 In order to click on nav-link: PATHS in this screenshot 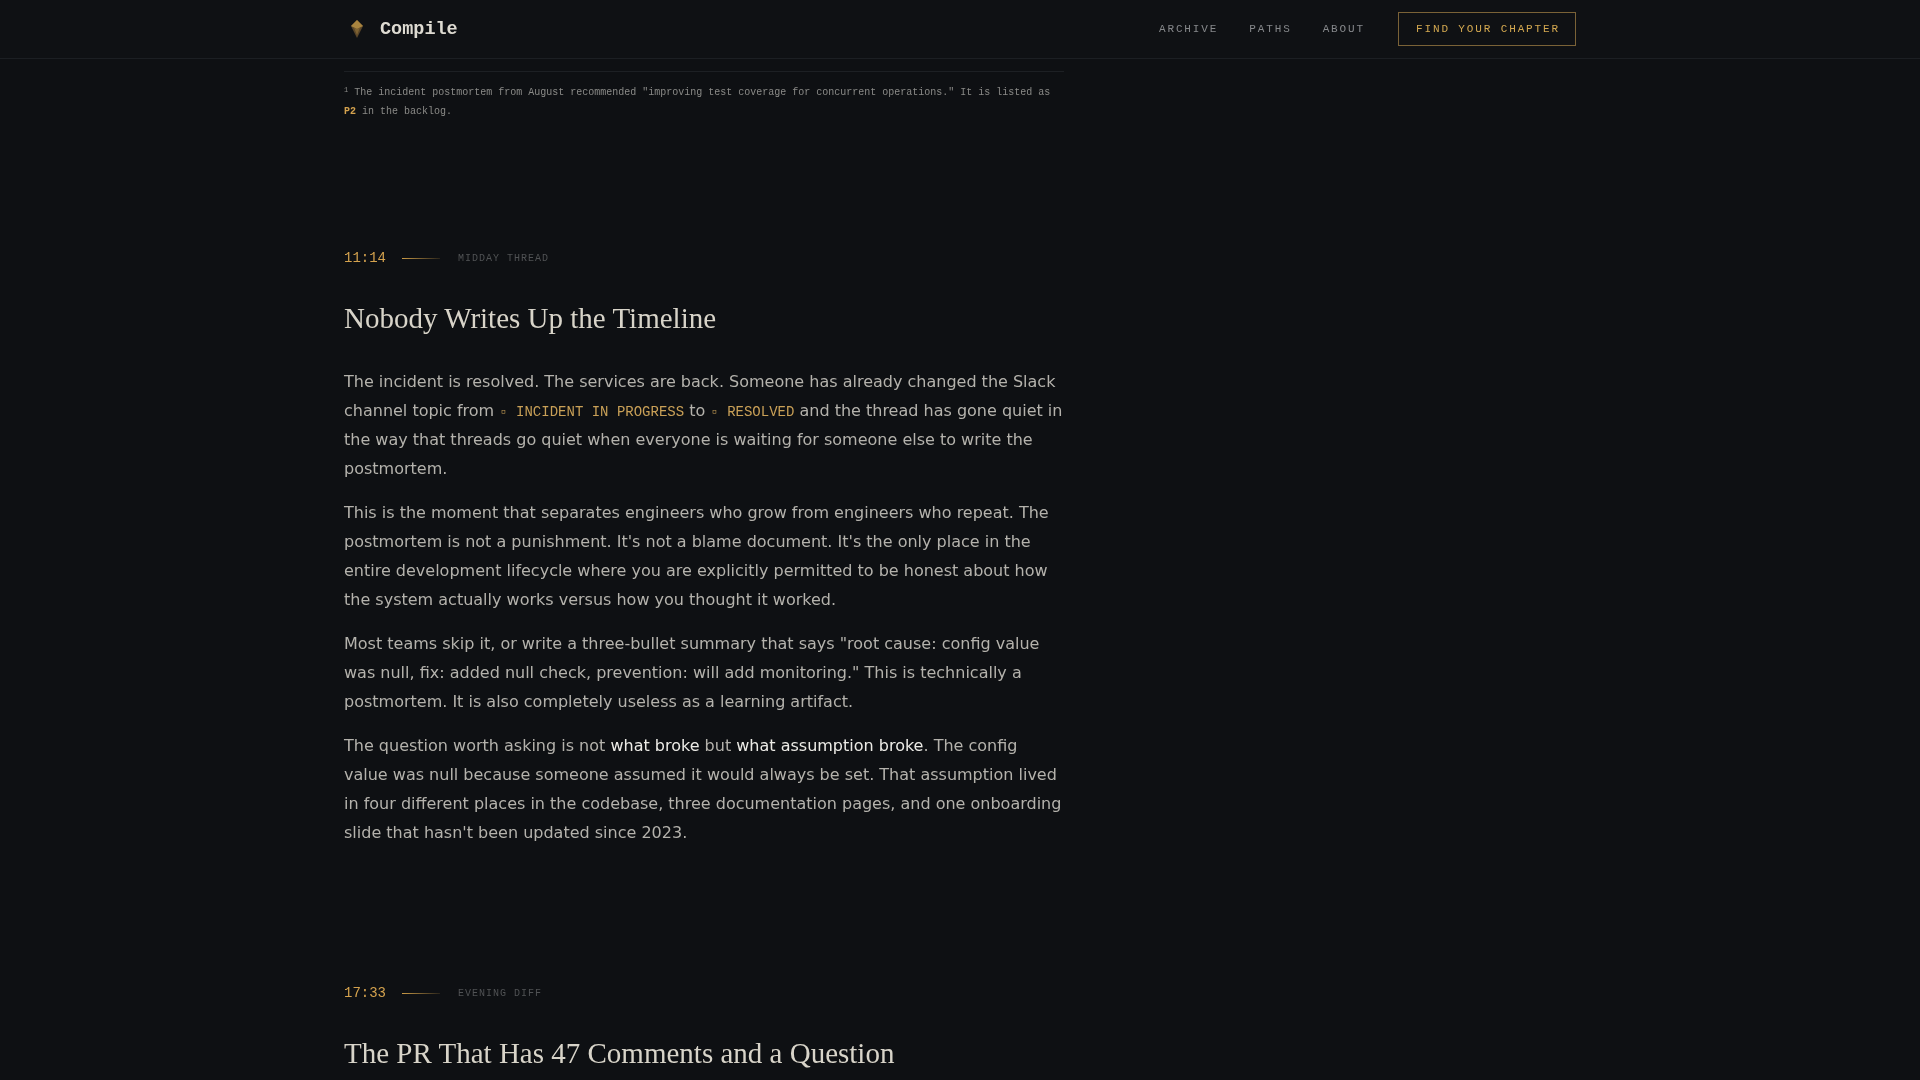, I will do `click(1270, 29)`.